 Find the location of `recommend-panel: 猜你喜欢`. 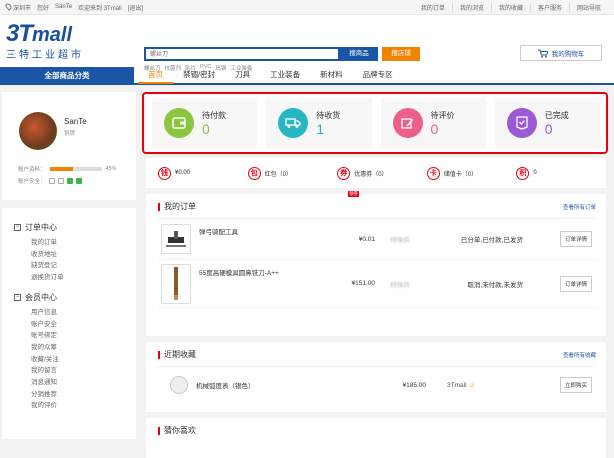

recommend-panel: 猜你喜欢 is located at coordinates (376, 438).